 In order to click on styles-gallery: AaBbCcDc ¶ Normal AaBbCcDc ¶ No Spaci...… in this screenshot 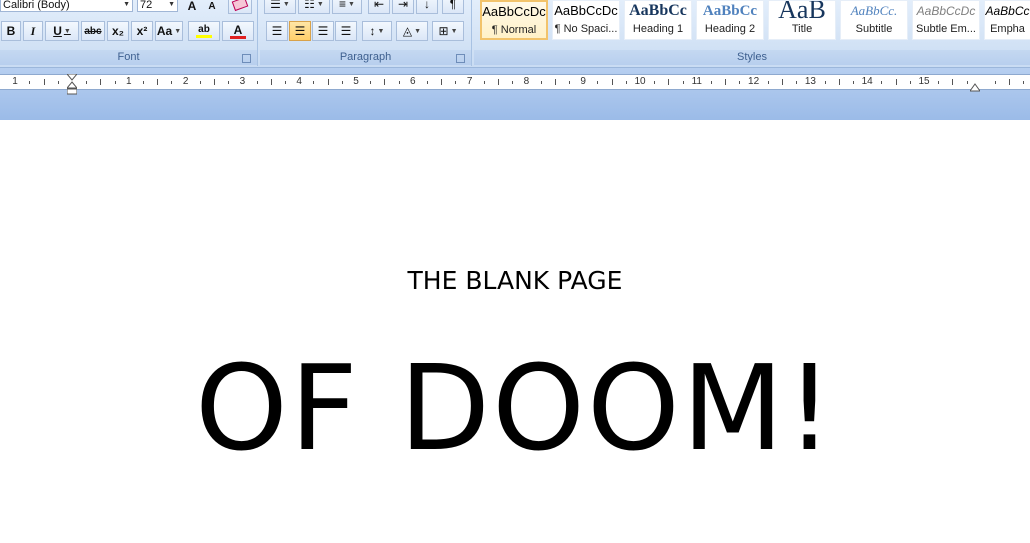, I will do `click(753, 20)`.